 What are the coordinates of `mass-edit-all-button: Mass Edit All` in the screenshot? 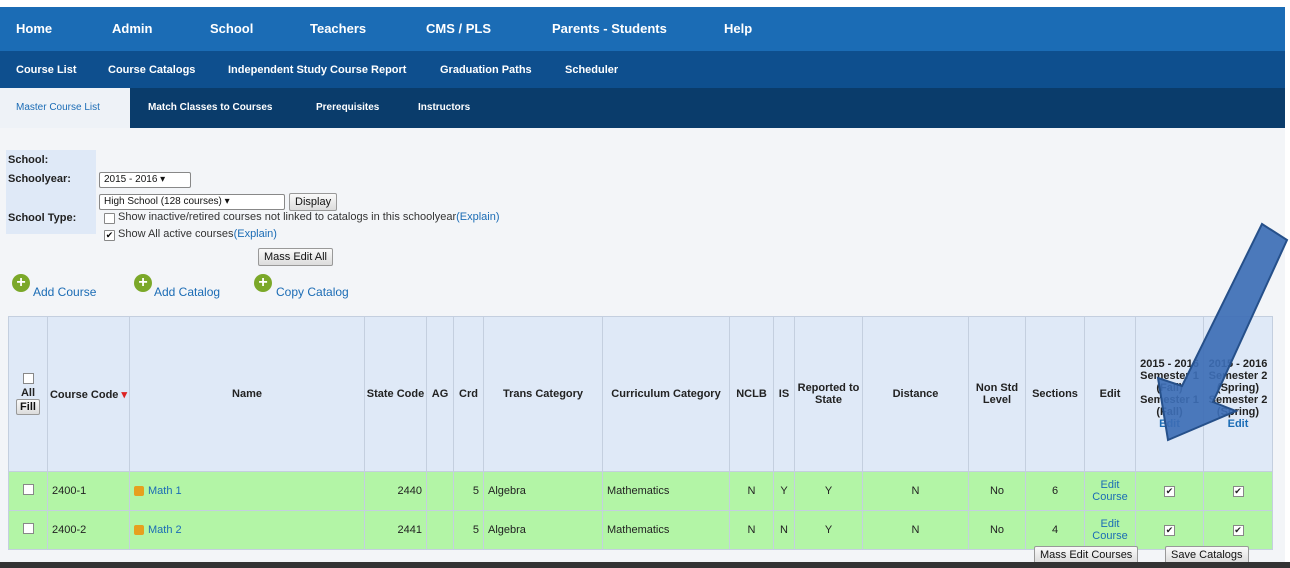 It's located at (295, 257).